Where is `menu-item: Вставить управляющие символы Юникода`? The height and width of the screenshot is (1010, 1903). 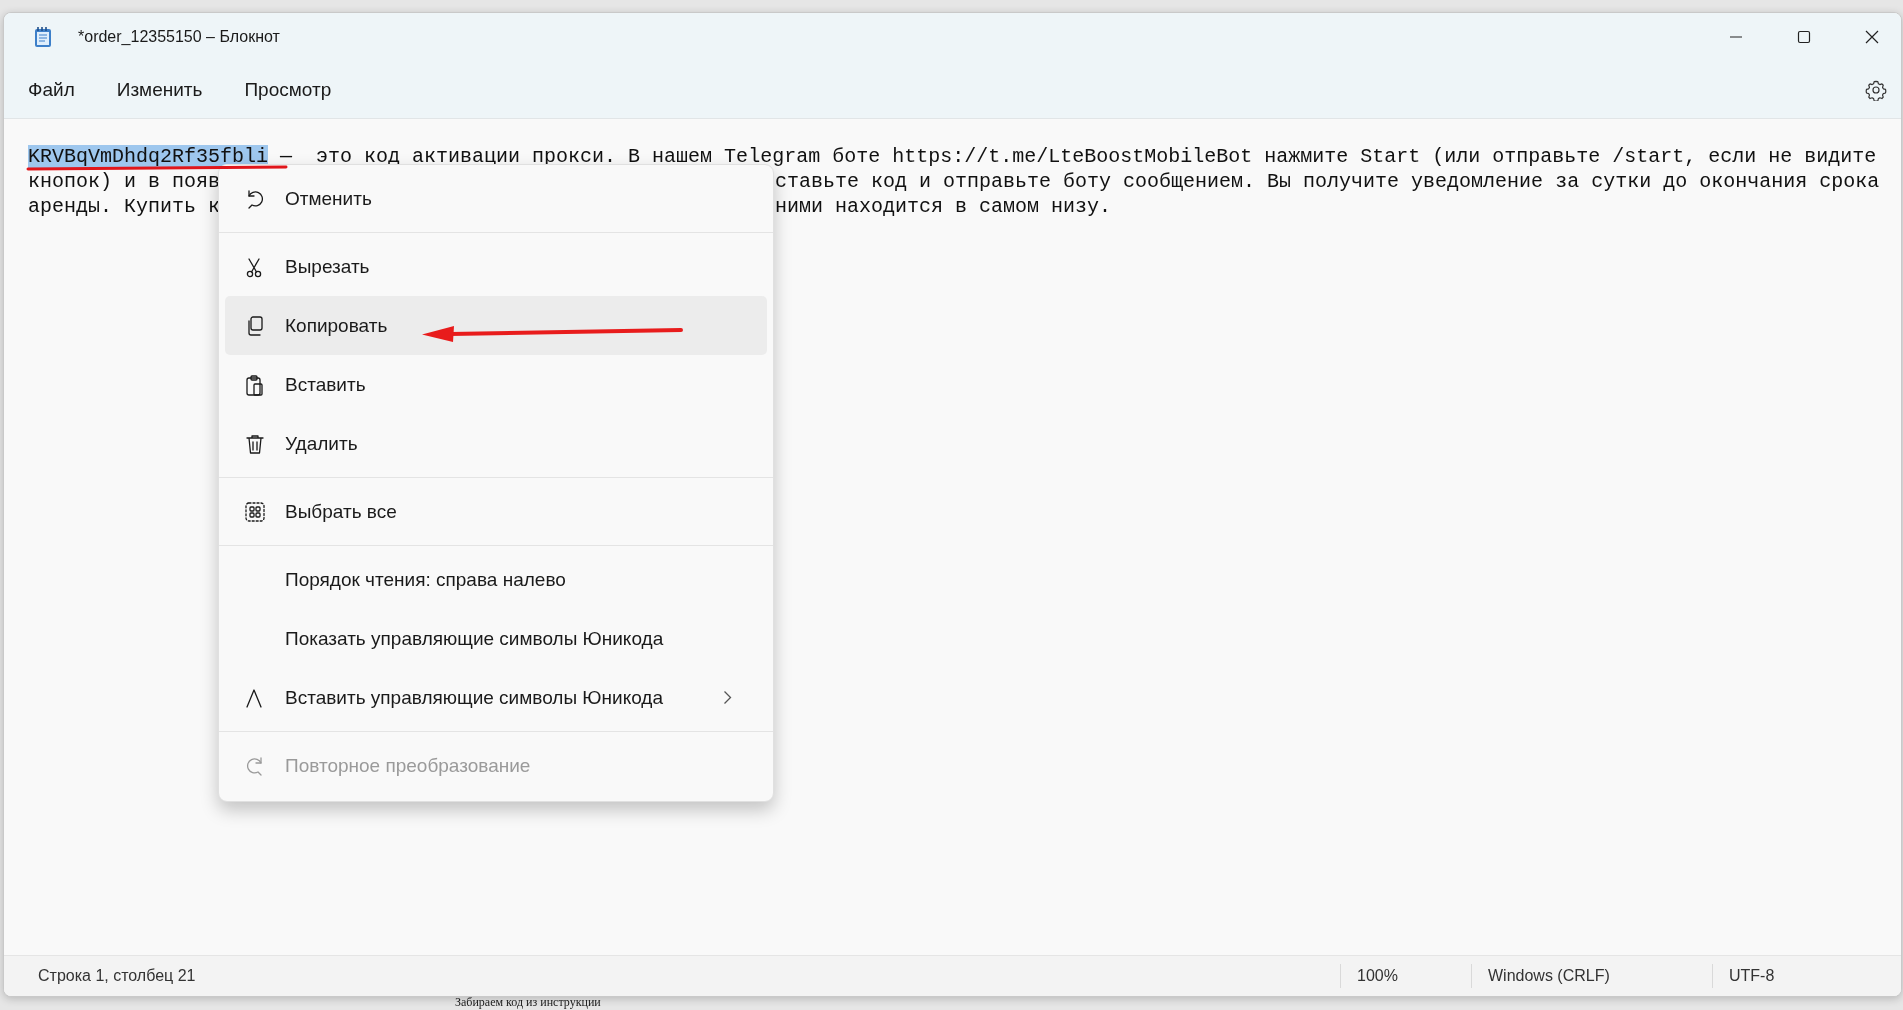 menu-item: Вставить управляющие символы Юникода is located at coordinates (496, 697).